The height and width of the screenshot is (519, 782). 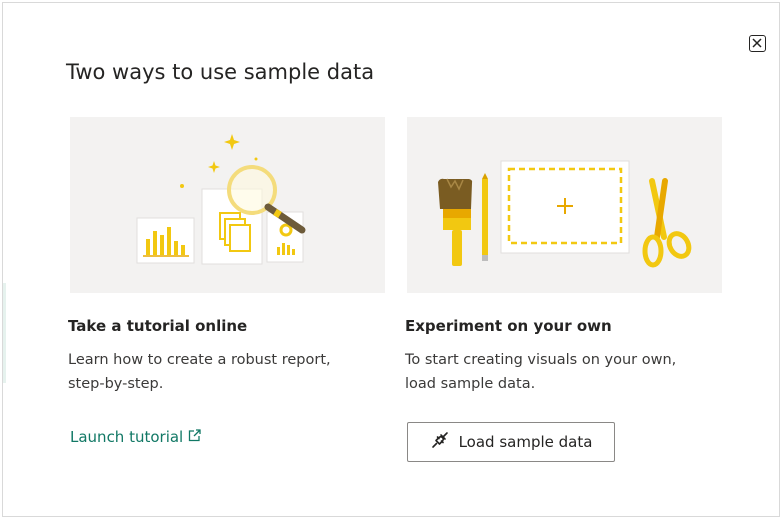 I want to click on tutorial-illustration, so click(x=227, y=205).